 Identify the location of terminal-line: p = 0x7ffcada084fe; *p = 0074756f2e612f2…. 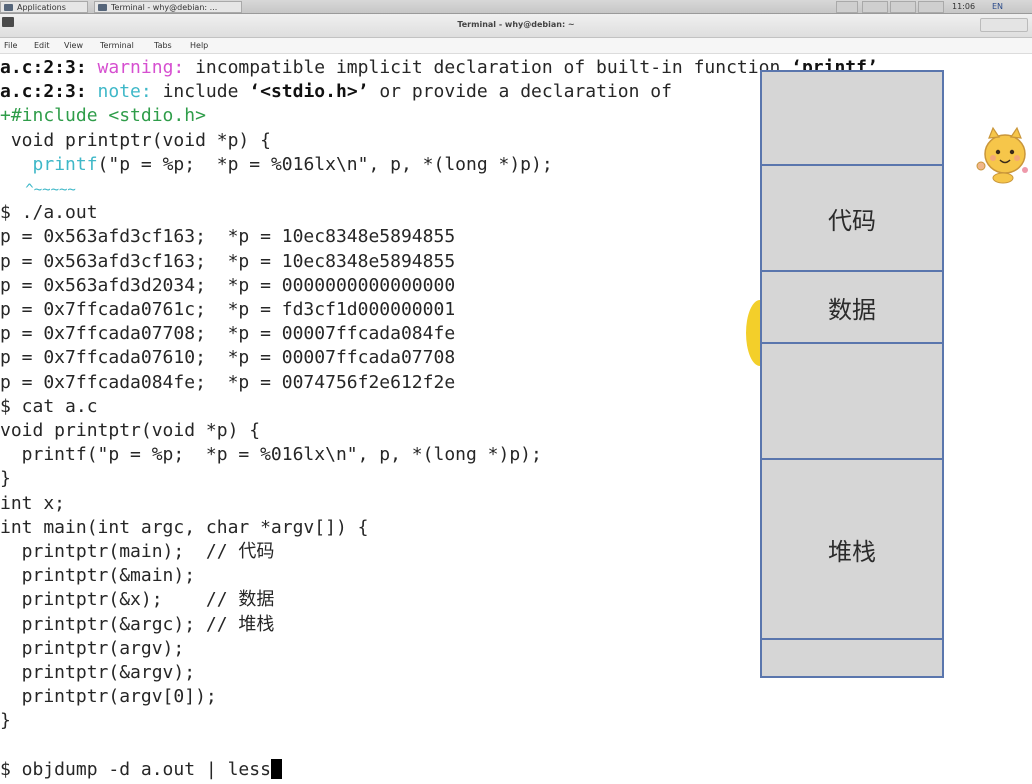
(227, 383).